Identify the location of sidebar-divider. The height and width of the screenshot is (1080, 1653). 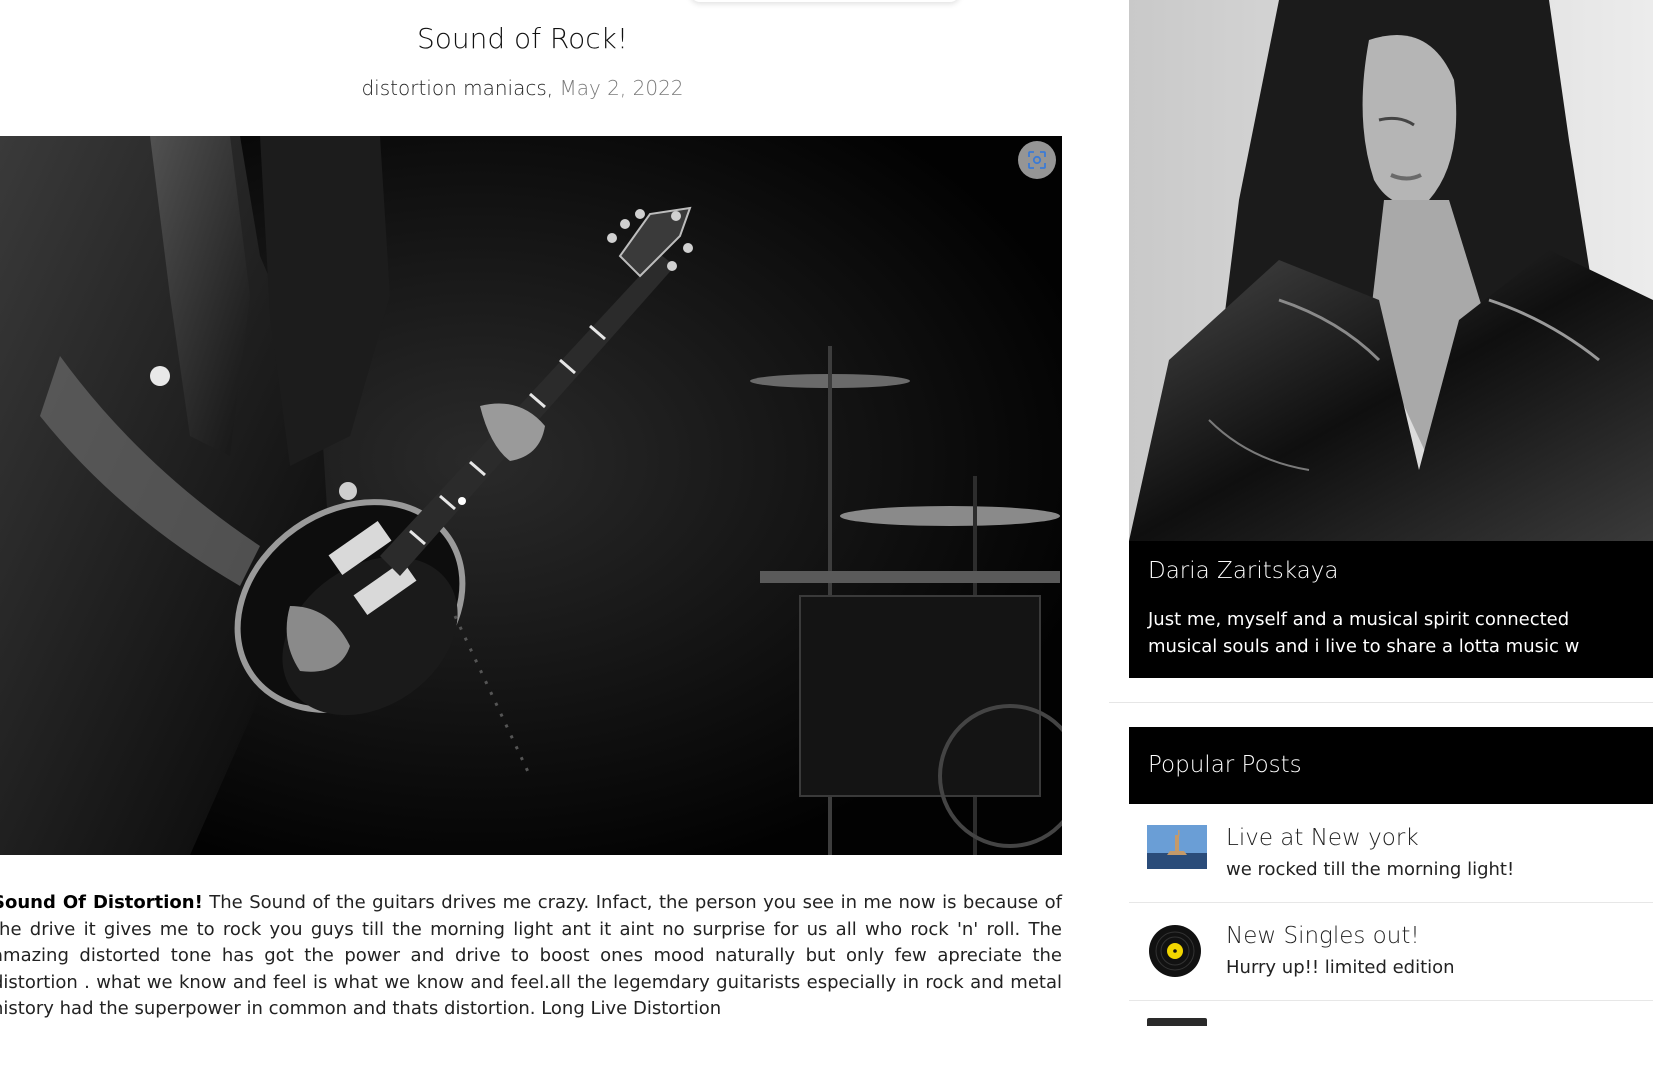
(1381, 702).